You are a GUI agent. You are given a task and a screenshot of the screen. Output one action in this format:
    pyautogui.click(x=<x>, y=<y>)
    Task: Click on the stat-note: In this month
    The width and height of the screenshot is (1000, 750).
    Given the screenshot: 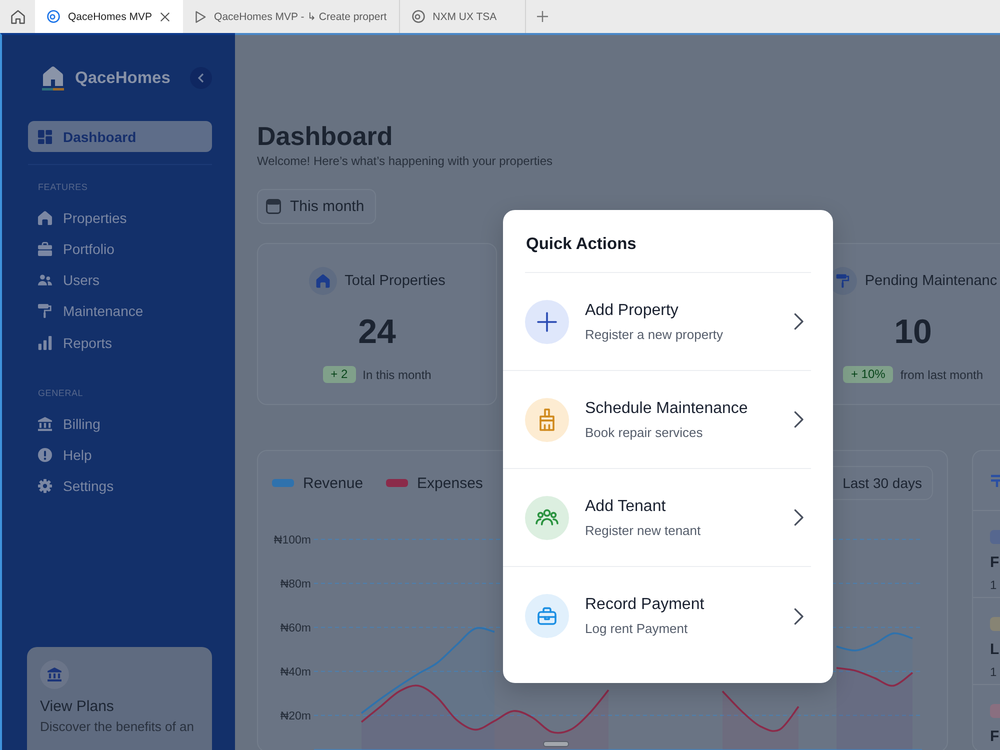 What is the action you would take?
    pyautogui.click(x=397, y=375)
    